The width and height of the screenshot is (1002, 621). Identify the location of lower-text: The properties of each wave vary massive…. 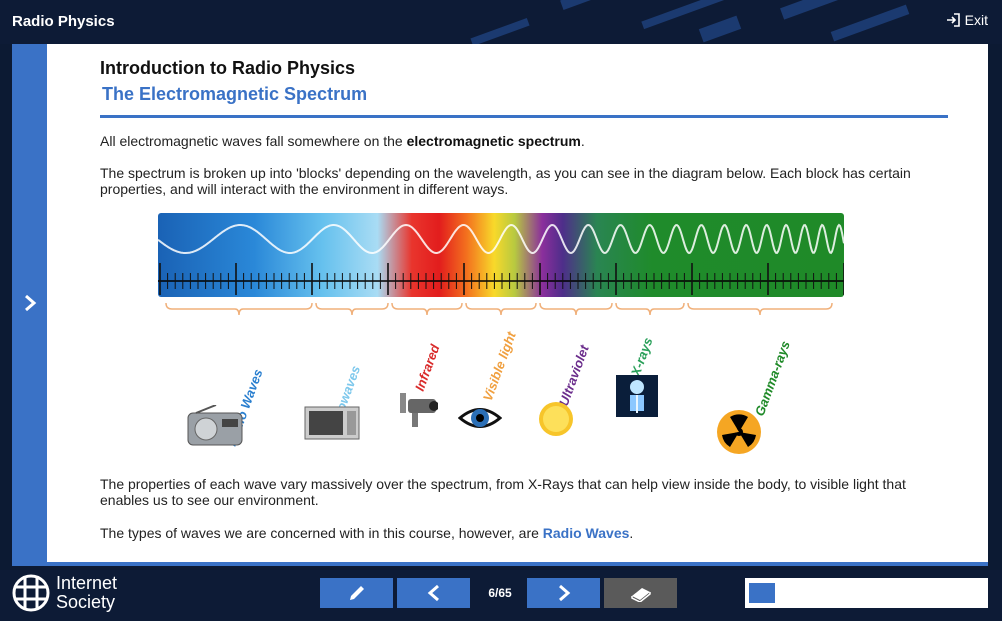
(524, 508).